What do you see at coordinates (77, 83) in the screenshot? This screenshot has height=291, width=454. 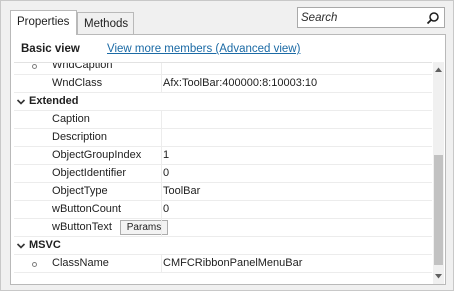 I see `property-name: WndClass` at bounding box center [77, 83].